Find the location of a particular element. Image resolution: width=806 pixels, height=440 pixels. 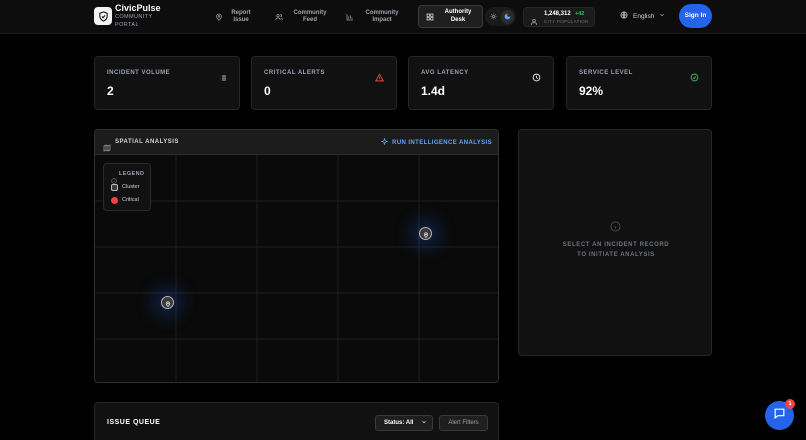

stat-value: 1.4d is located at coordinates (433, 91).